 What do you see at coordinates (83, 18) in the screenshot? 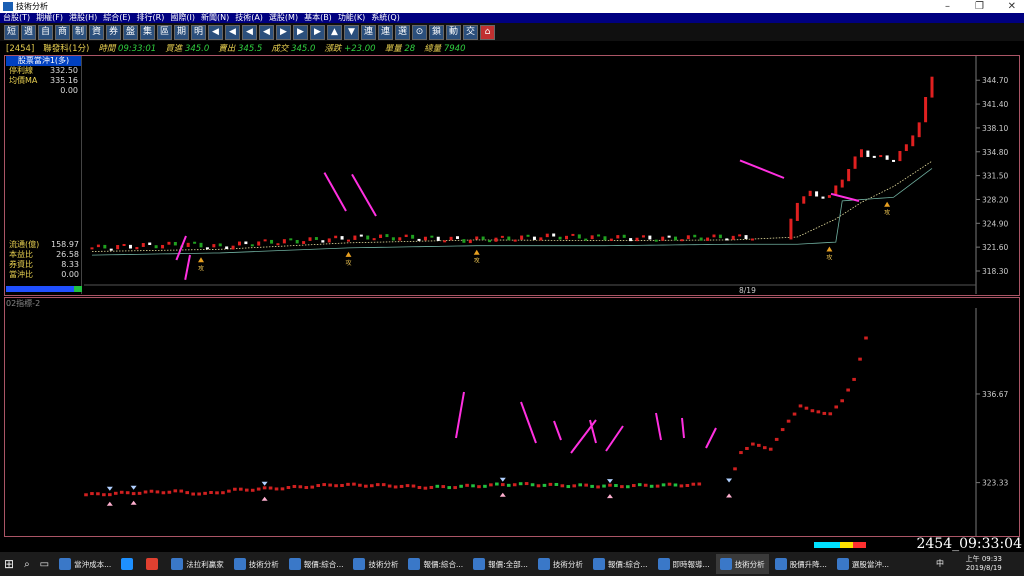
I see `menu-item-2: 港股(H)` at bounding box center [83, 18].